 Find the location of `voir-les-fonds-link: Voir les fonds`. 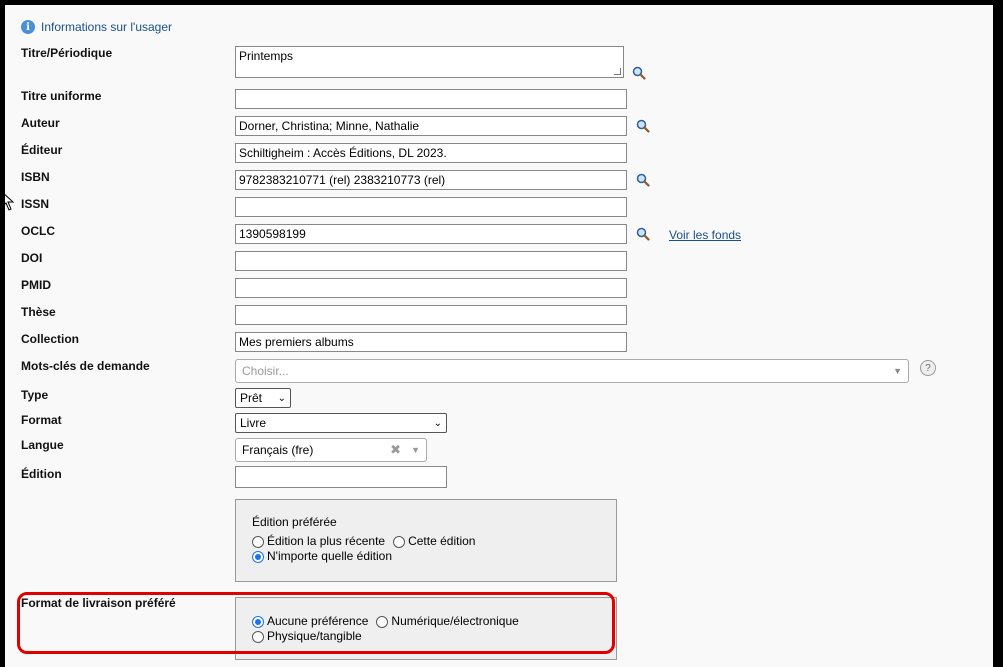

voir-les-fonds-link: Voir les fonds is located at coordinates (705, 235).